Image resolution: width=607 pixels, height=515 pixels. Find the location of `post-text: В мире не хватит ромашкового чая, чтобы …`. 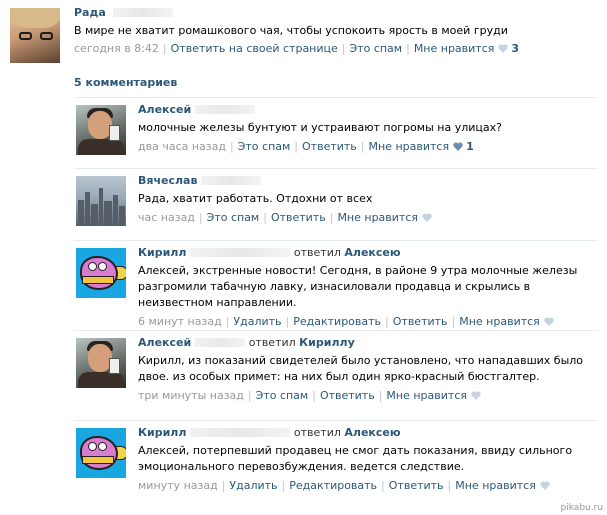

post-text: В мире не хватит ромашкового чая, чтобы … is located at coordinates (291, 30).